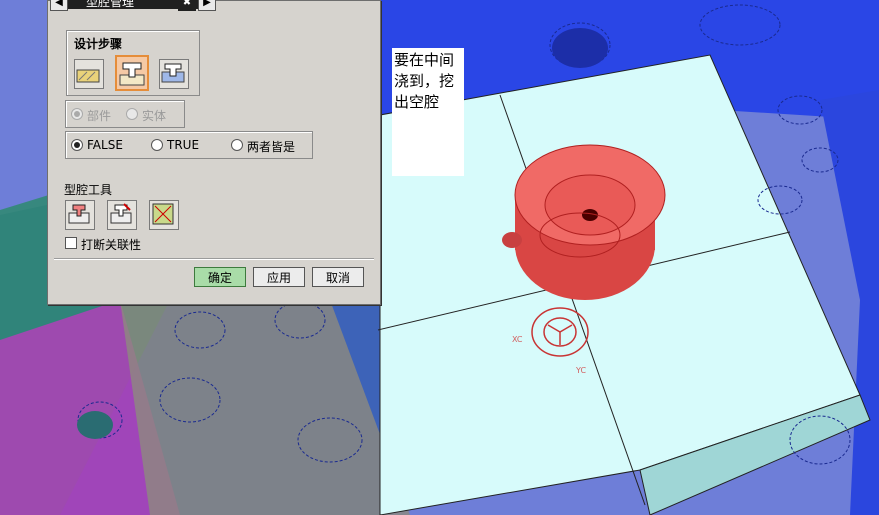 The height and width of the screenshot is (515, 879). What do you see at coordinates (154, 116) in the screenshot?
I see `radio-solid-label: 实体` at bounding box center [154, 116].